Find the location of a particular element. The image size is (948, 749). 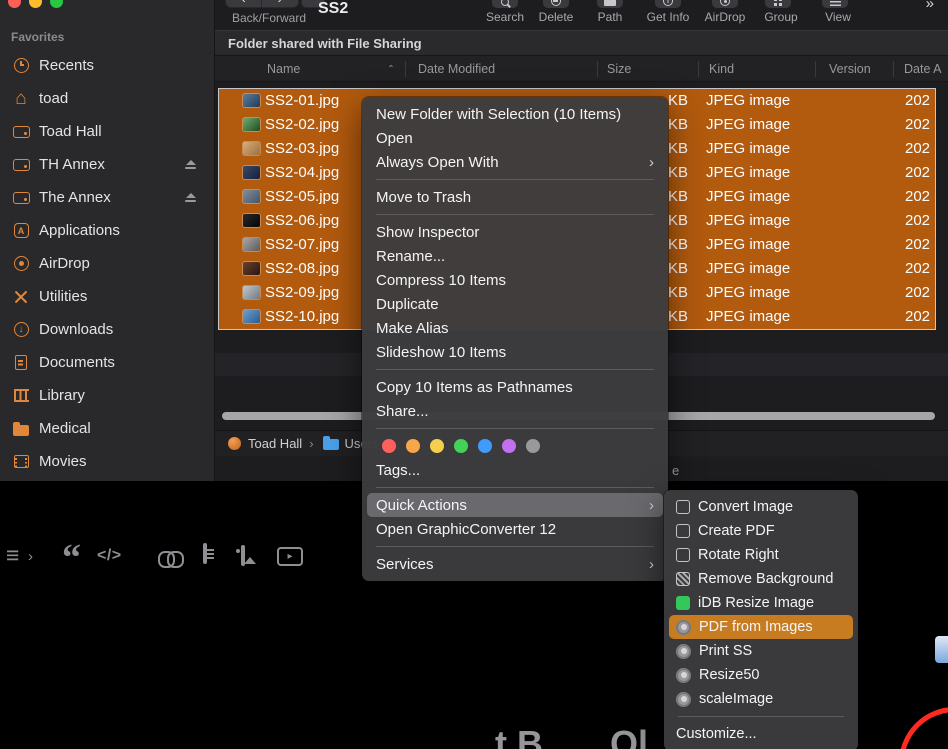

sidebar-item-toad-hall: Toad Hall is located at coordinates (107, 131).